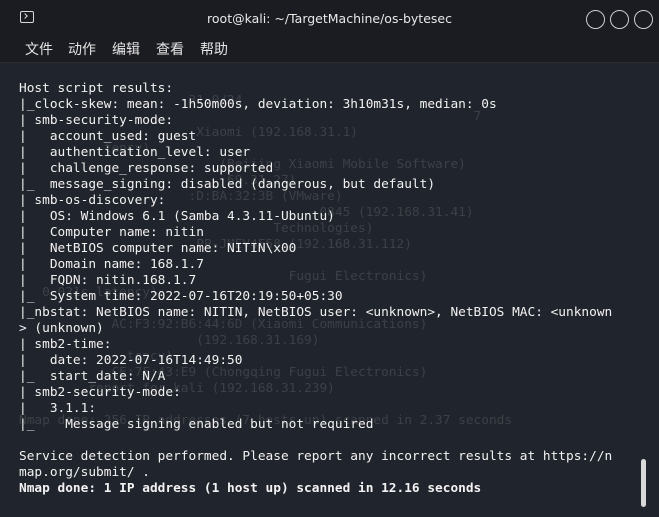 The width and height of the screenshot is (659, 517). I want to click on output-line: | authentication_level: user, so click(135, 152).